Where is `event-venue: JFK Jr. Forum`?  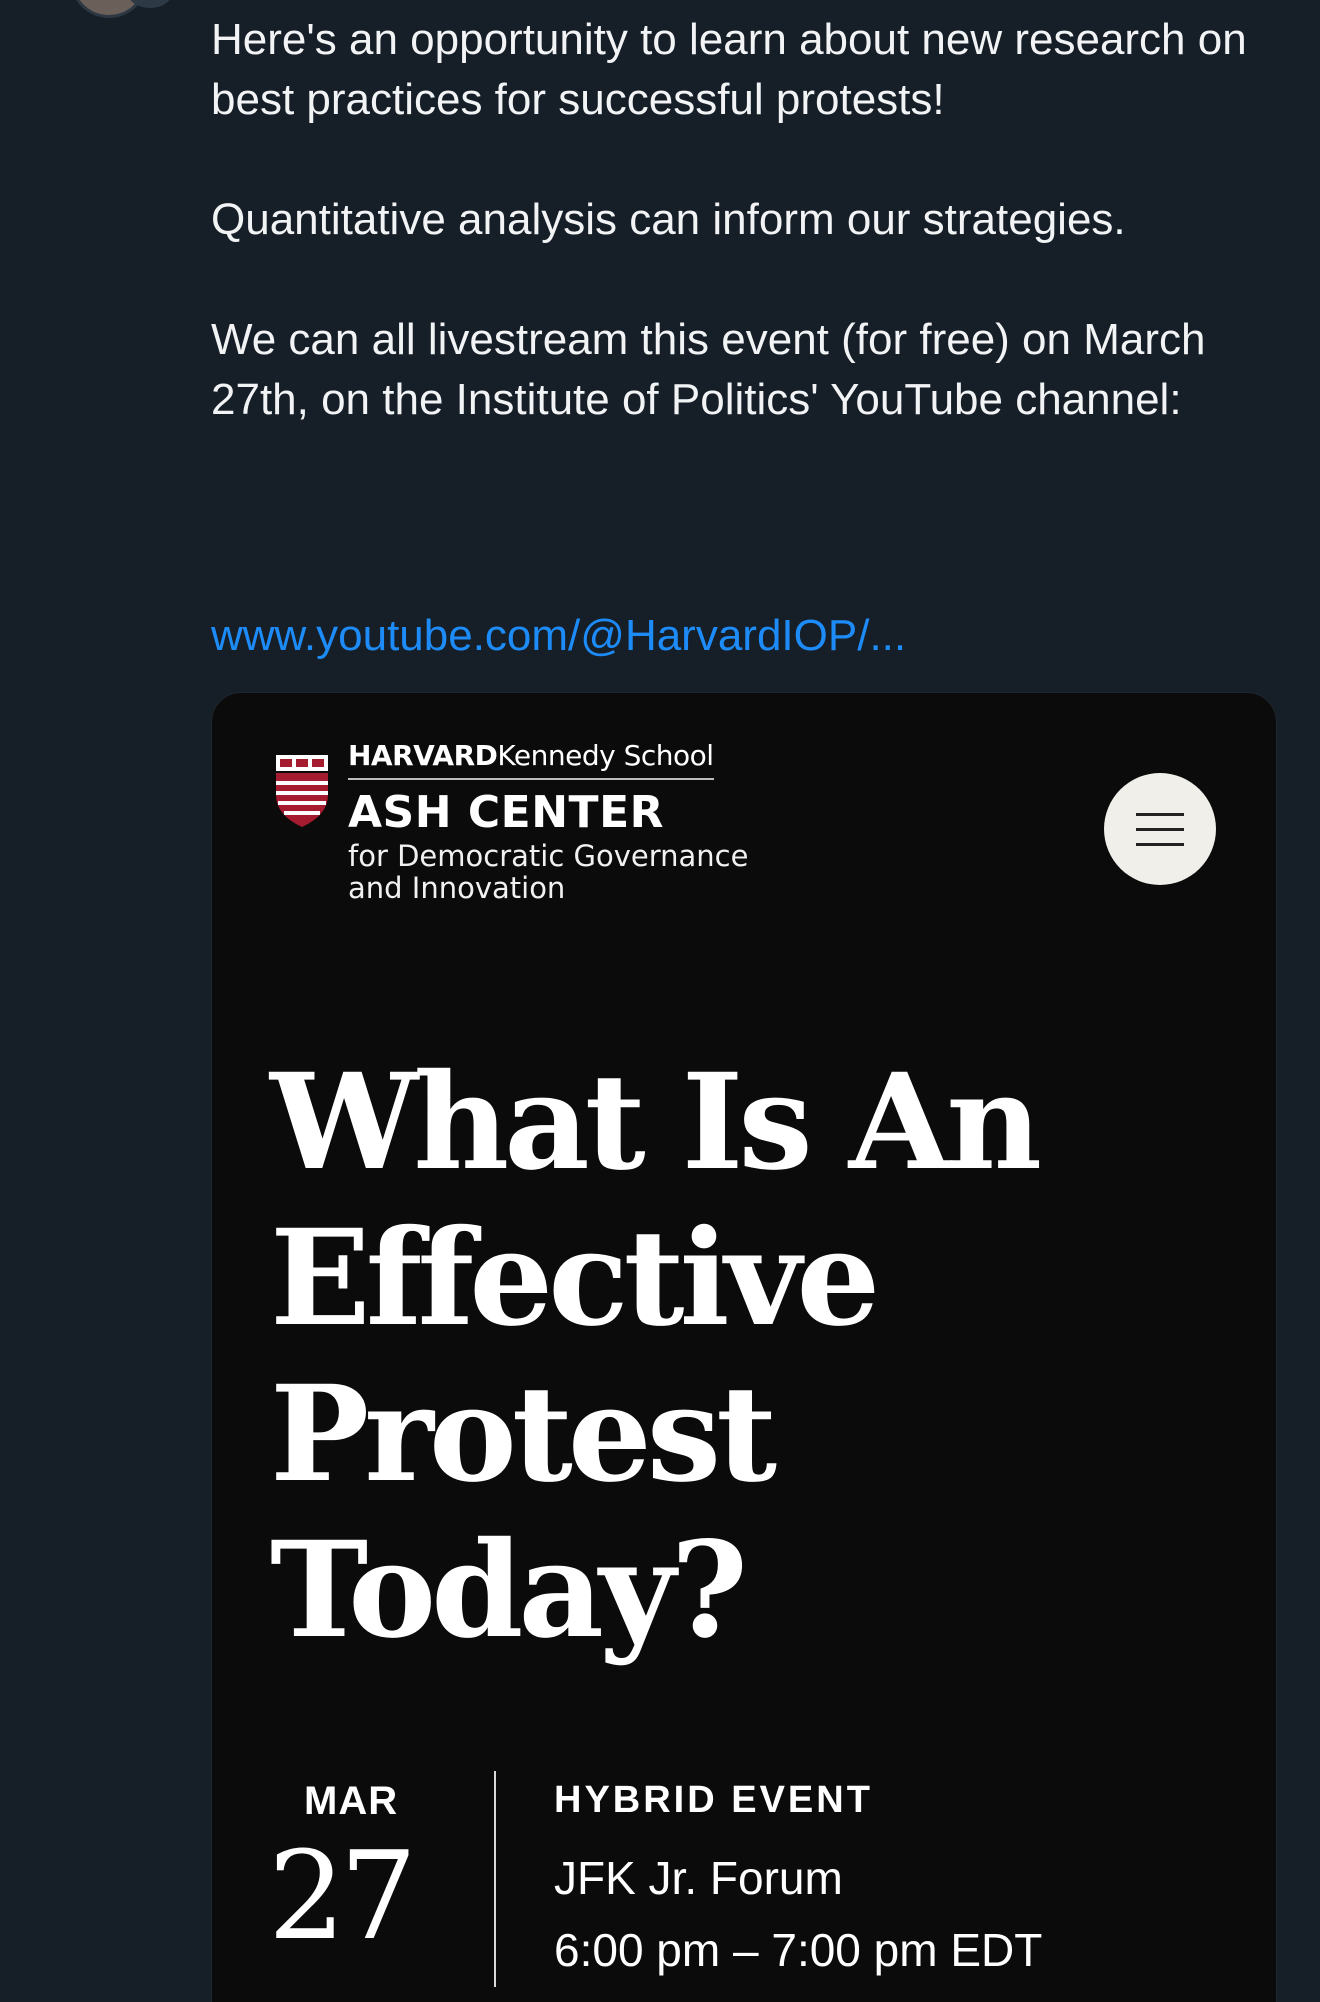 event-venue: JFK Jr. Forum is located at coordinates (698, 1878).